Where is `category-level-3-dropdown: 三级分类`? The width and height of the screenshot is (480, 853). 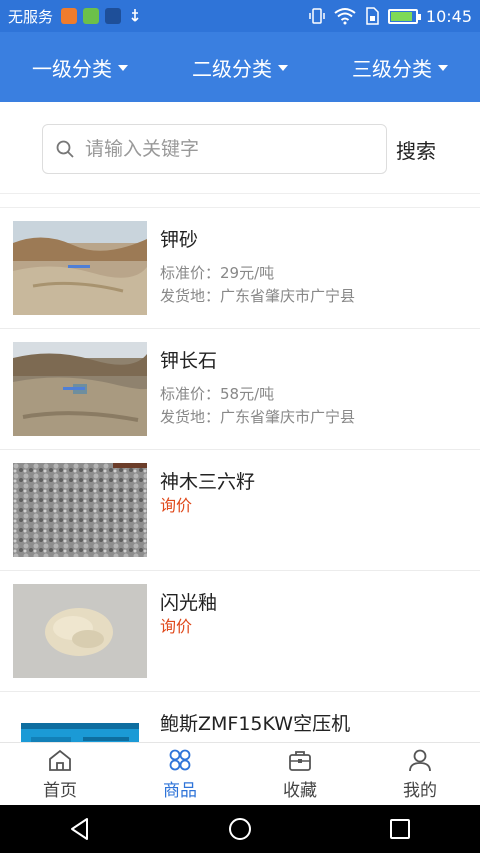
category-level-3-dropdown: 三级分类 is located at coordinates (400, 67).